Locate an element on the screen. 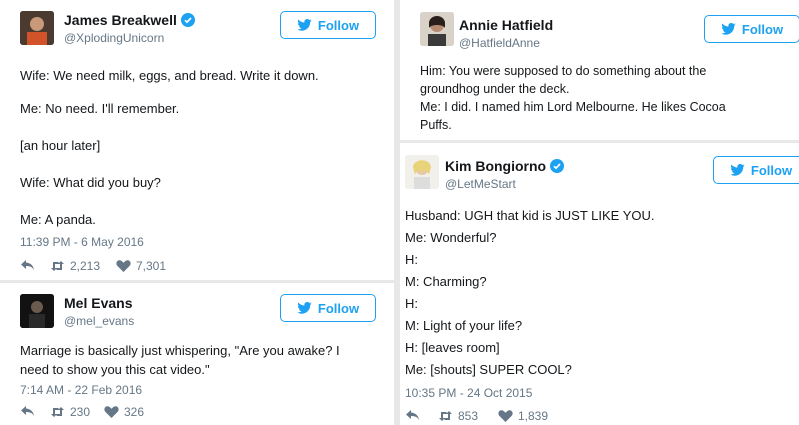 The height and width of the screenshot is (425, 799). display-name: Mel Evans is located at coordinates (98, 303).